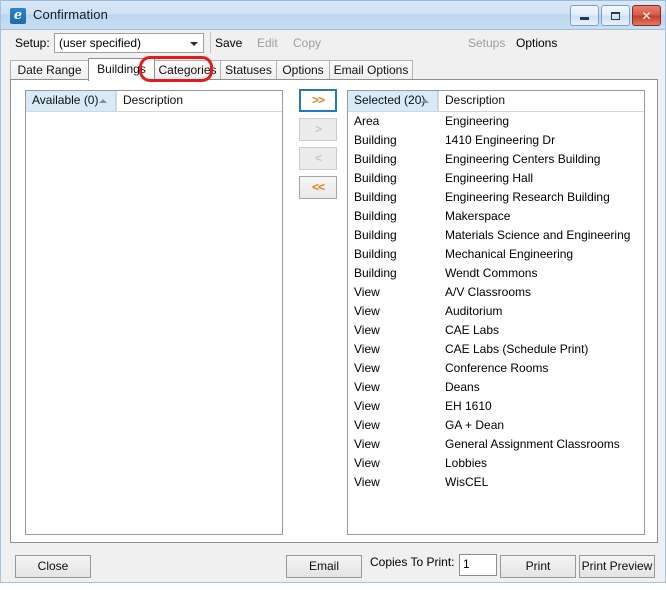  Describe the element at coordinates (303, 70) in the screenshot. I see `tab-options: Options` at that location.